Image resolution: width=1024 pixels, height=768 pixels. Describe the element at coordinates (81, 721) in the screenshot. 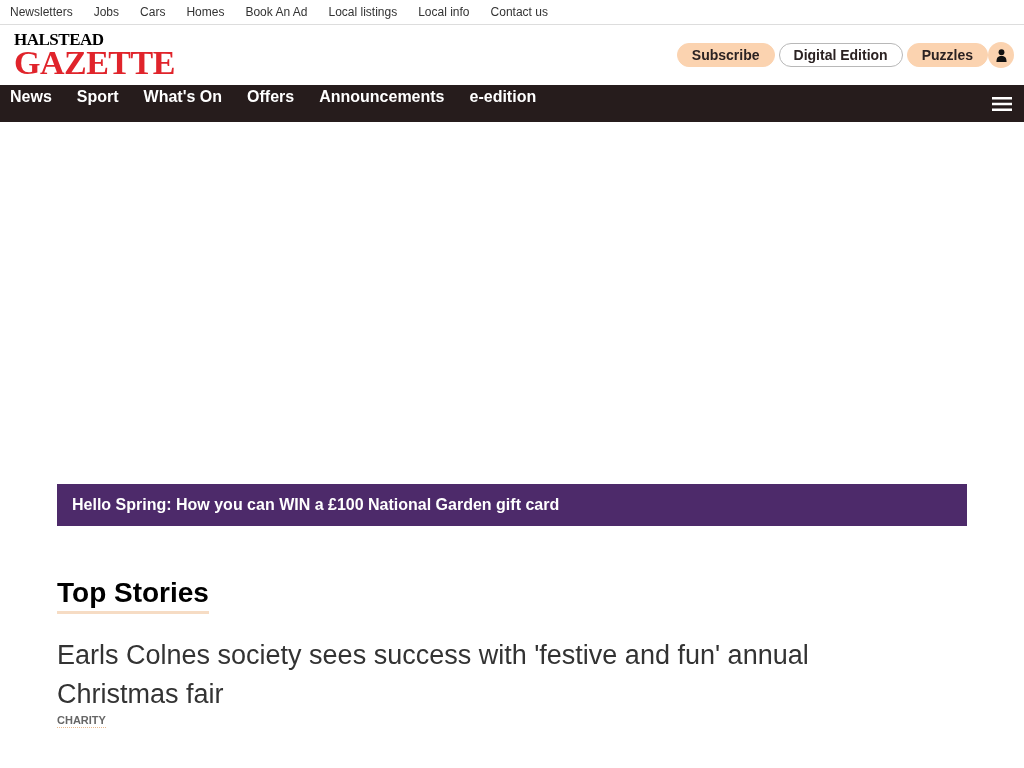

I see `category-link: CHARITY` at that location.